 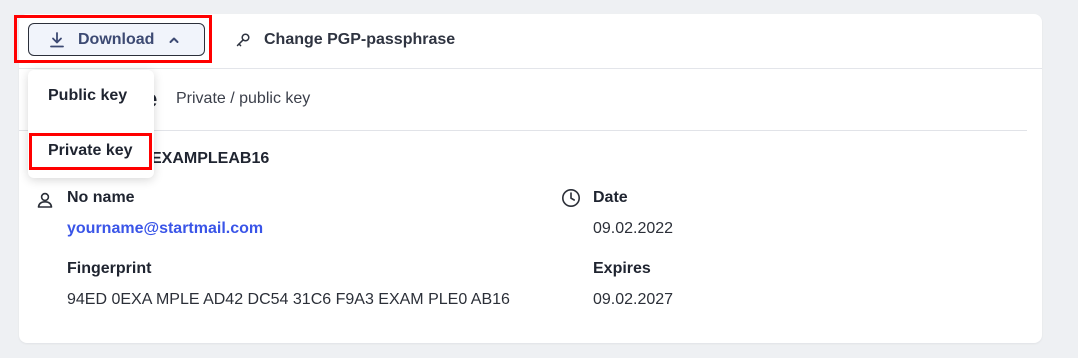 I want to click on private-key-highlight, so click(x=90, y=151).